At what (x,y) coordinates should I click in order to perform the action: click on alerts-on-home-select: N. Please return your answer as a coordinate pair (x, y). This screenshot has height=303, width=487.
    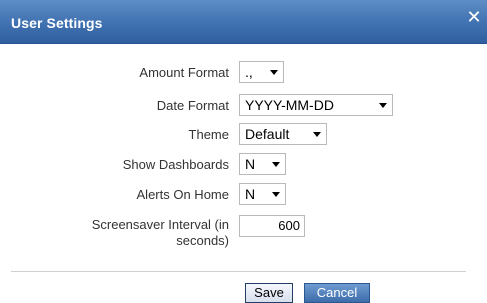
    Looking at the image, I should click on (262, 194).